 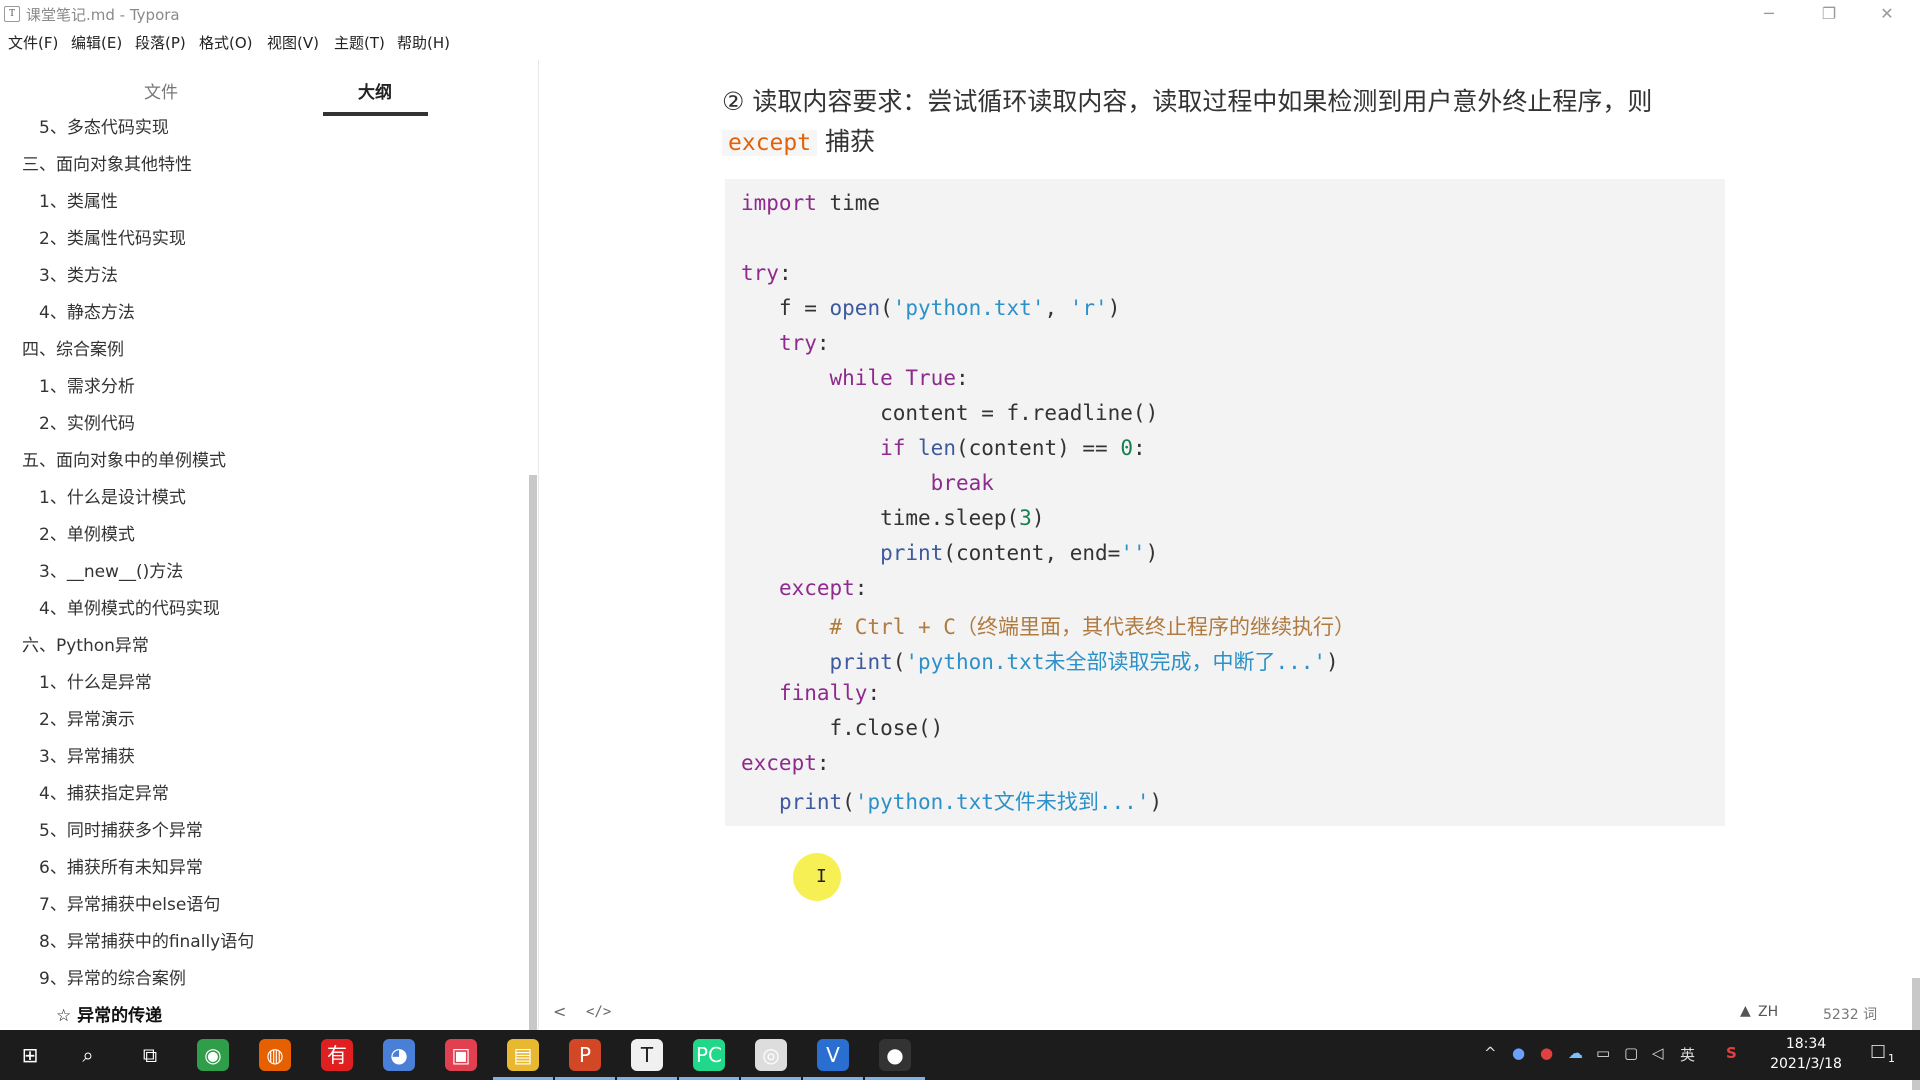 What do you see at coordinates (146, 939) in the screenshot?
I see `outline-item: 8、异常捕获中的finally语句` at bounding box center [146, 939].